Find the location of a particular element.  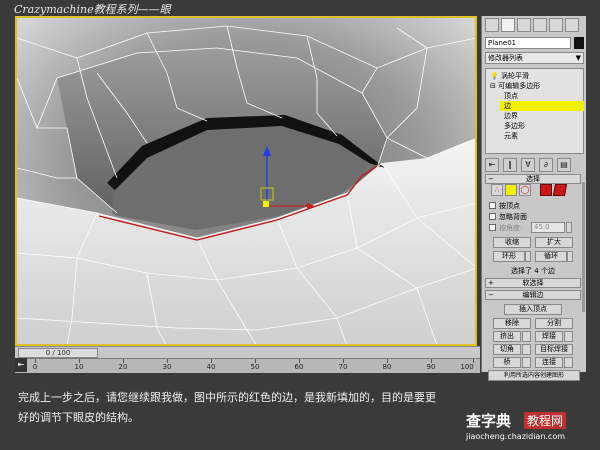

modifier-list-dropdown: 修改器列表 ▼ is located at coordinates (534, 58).